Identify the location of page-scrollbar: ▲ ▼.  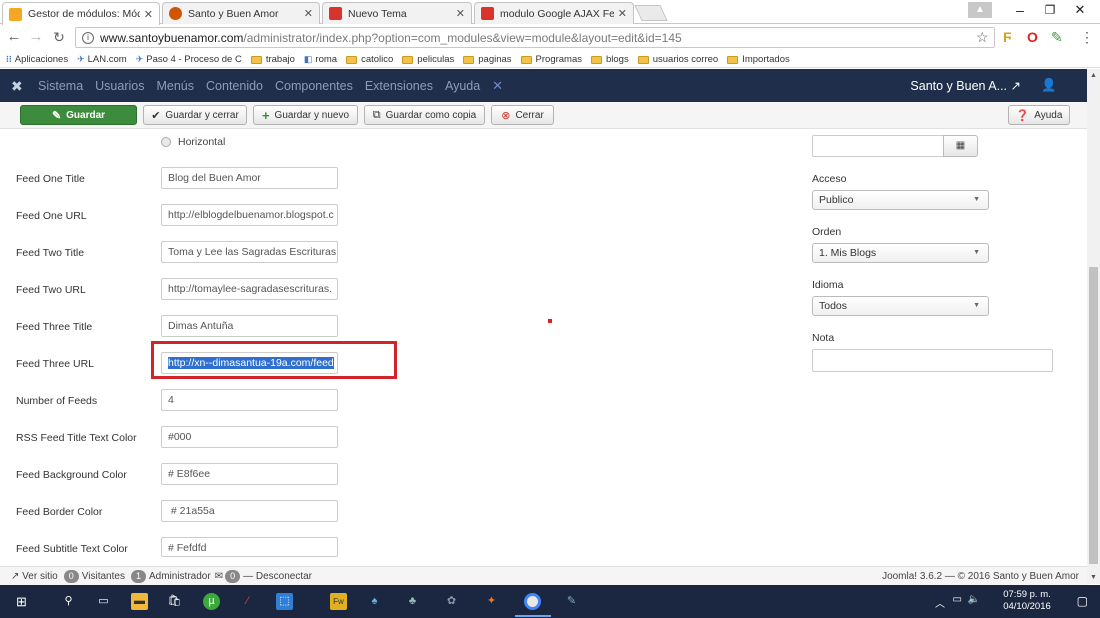
(1093, 326).